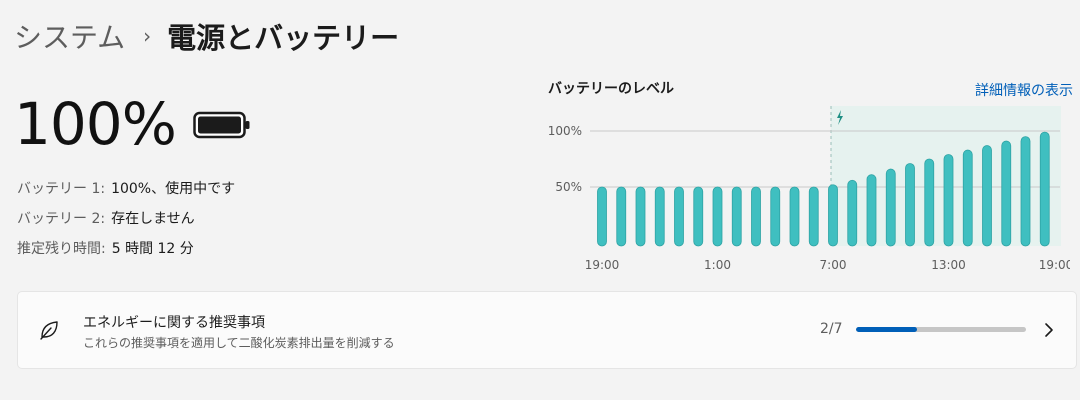  I want to click on breadcrumb: システム › 電源とバッテリー, so click(206, 36).